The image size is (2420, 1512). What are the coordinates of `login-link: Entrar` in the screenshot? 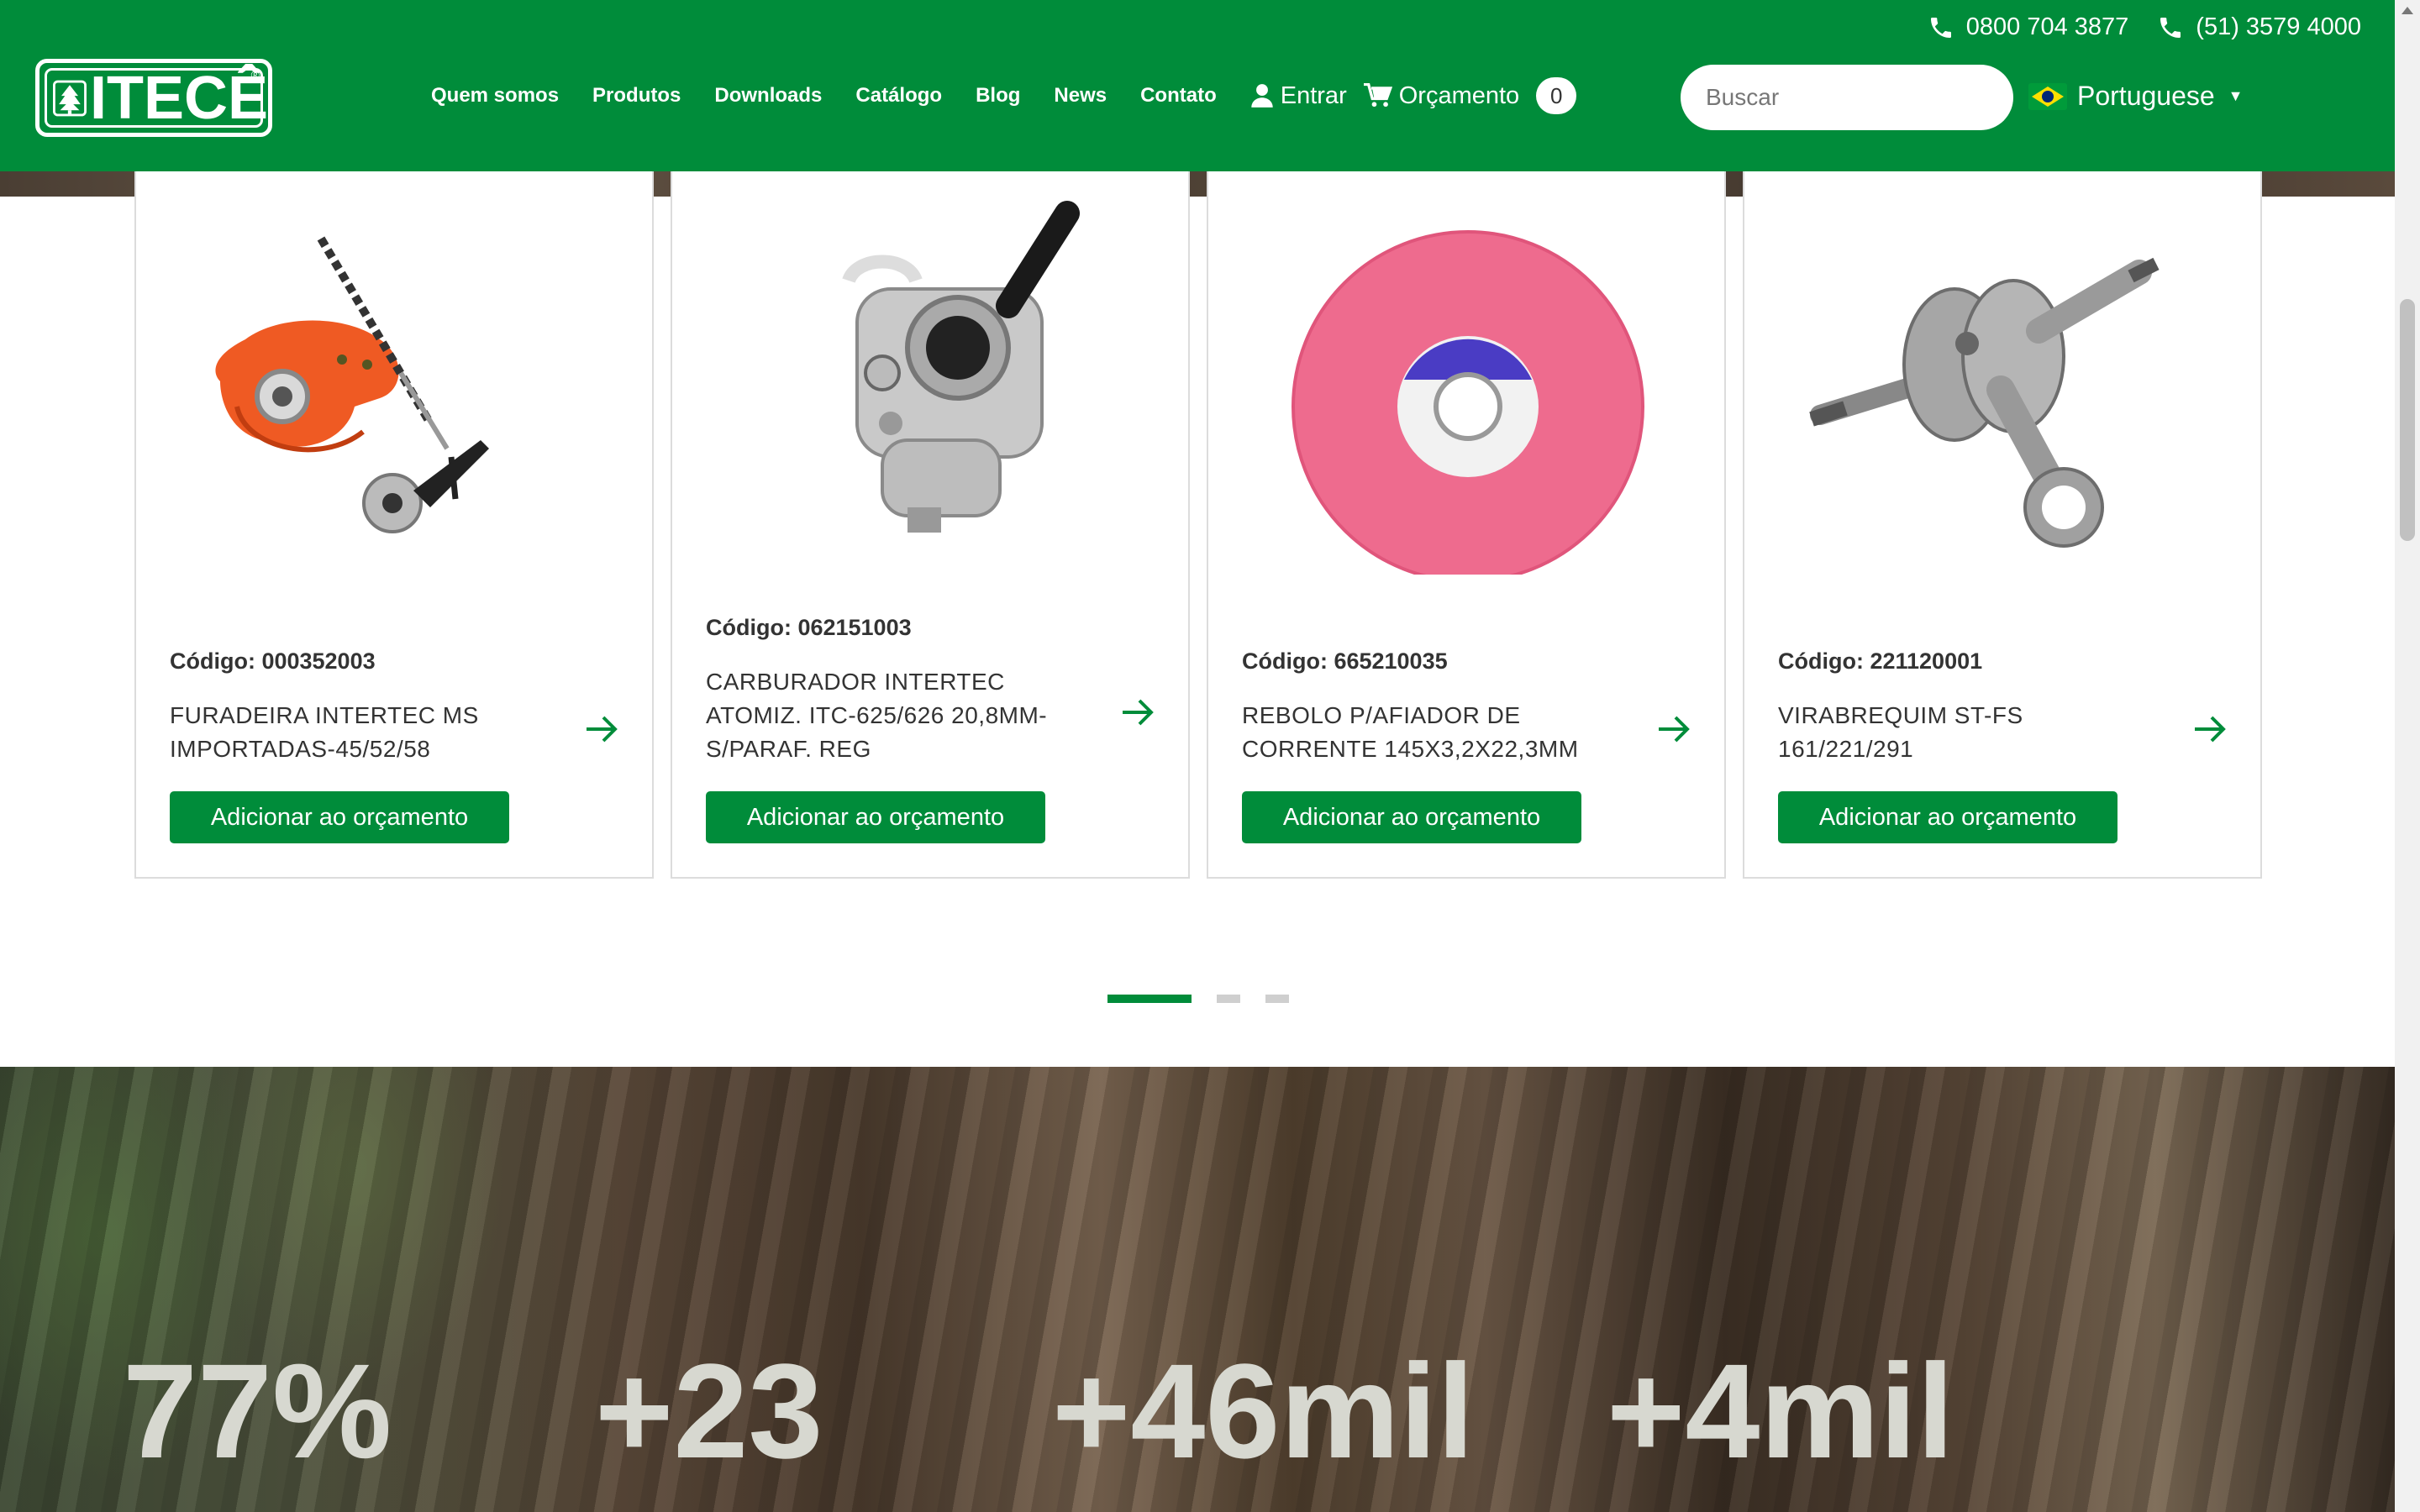 It's located at (1298, 96).